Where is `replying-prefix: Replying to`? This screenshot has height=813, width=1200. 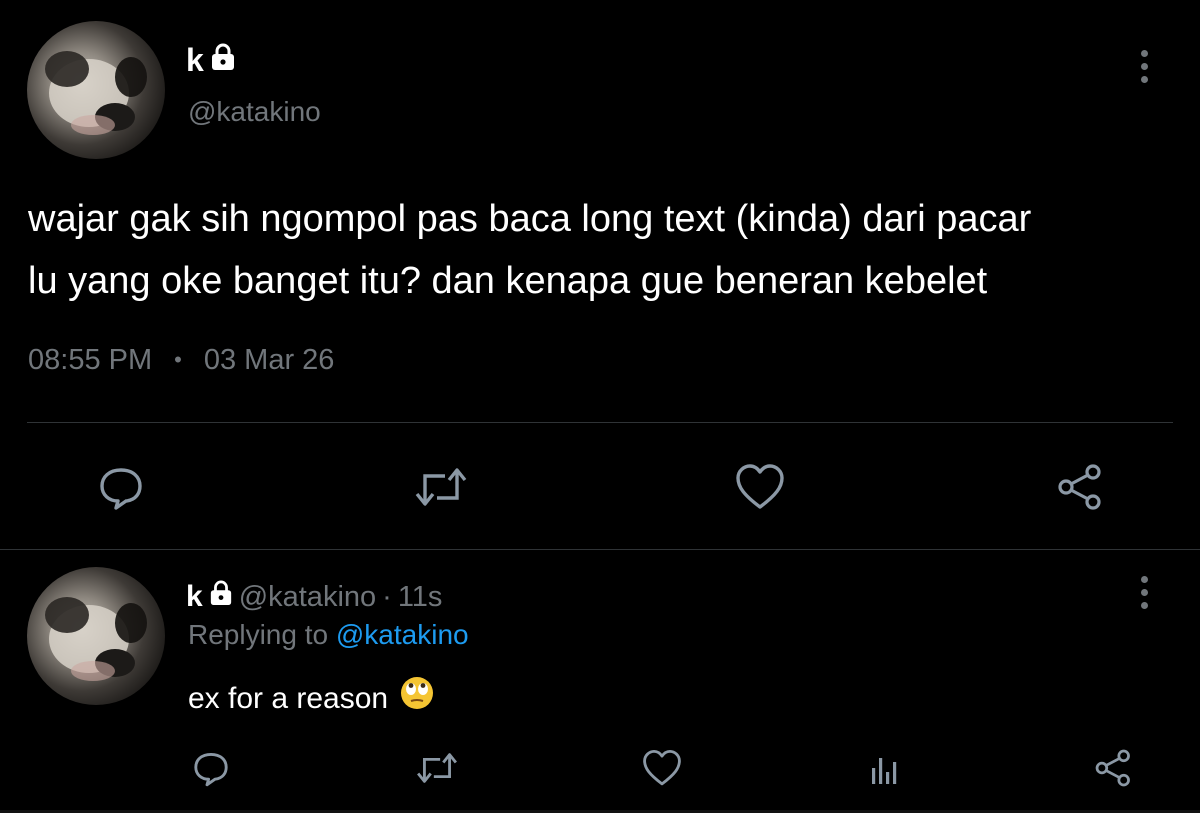 replying-prefix: Replying to is located at coordinates (262, 634).